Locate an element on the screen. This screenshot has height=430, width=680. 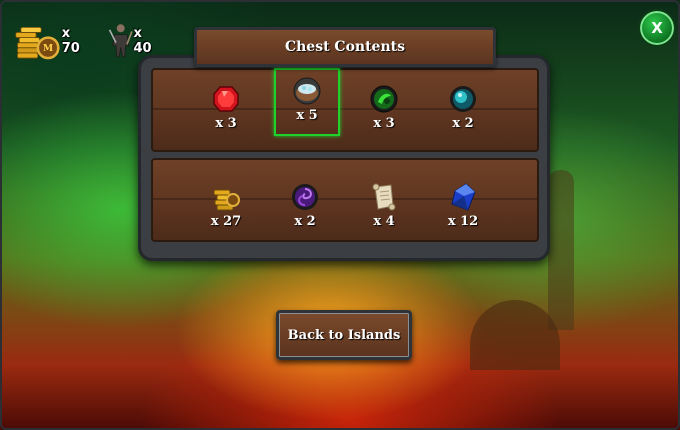
reward-slot: x 27 is located at coordinates (226, 208).